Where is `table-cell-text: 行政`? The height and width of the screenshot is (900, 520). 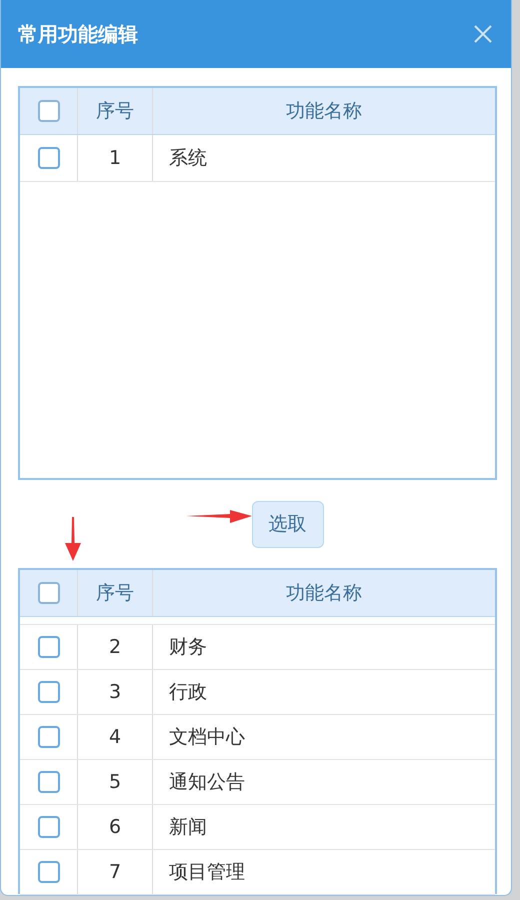 table-cell-text: 行政 is located at coordinates (188, 692).